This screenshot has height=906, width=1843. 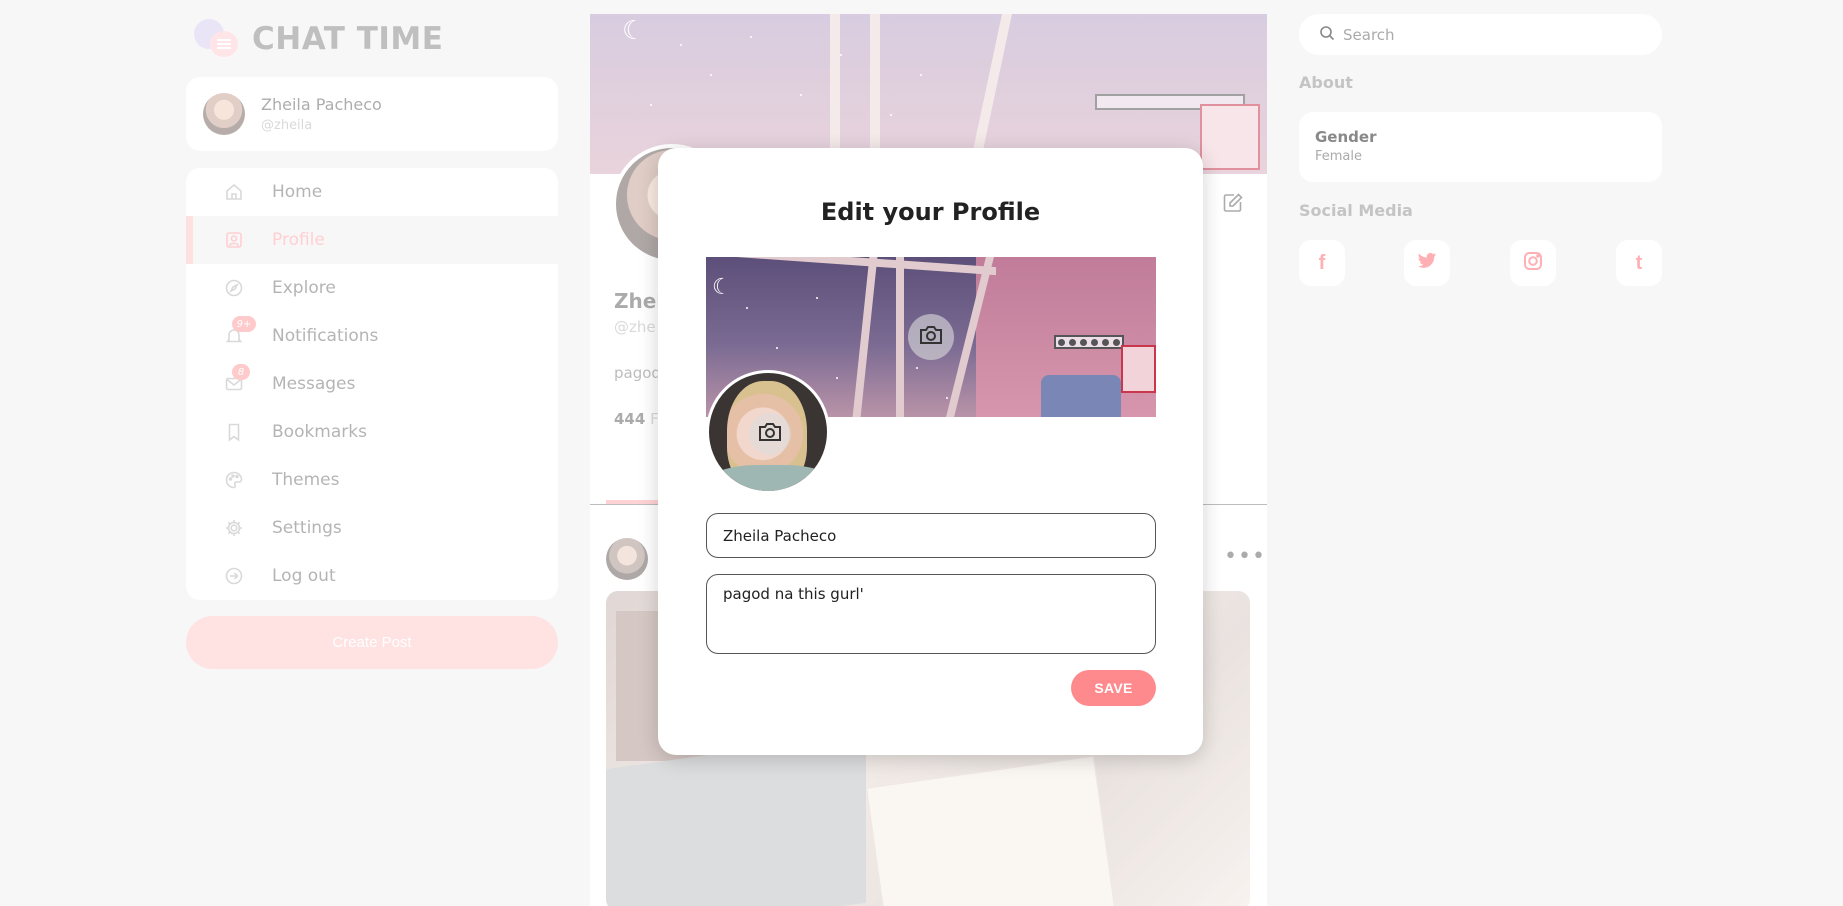 What do you see at coordinates (1480, 34) in the screenshot?
I see `search-input: Search` at bounding box center [1480, 34].